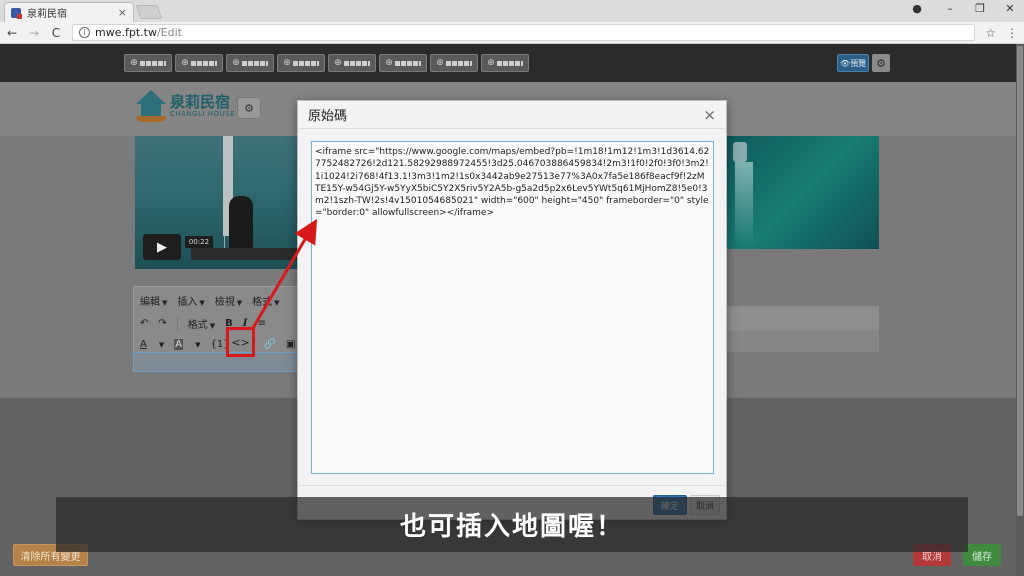 The height and width of the screenshot is (576, 1024). Describe the element at coordinates (261, 323) in the screenshot. I see `align-icon: ≡` at that location.